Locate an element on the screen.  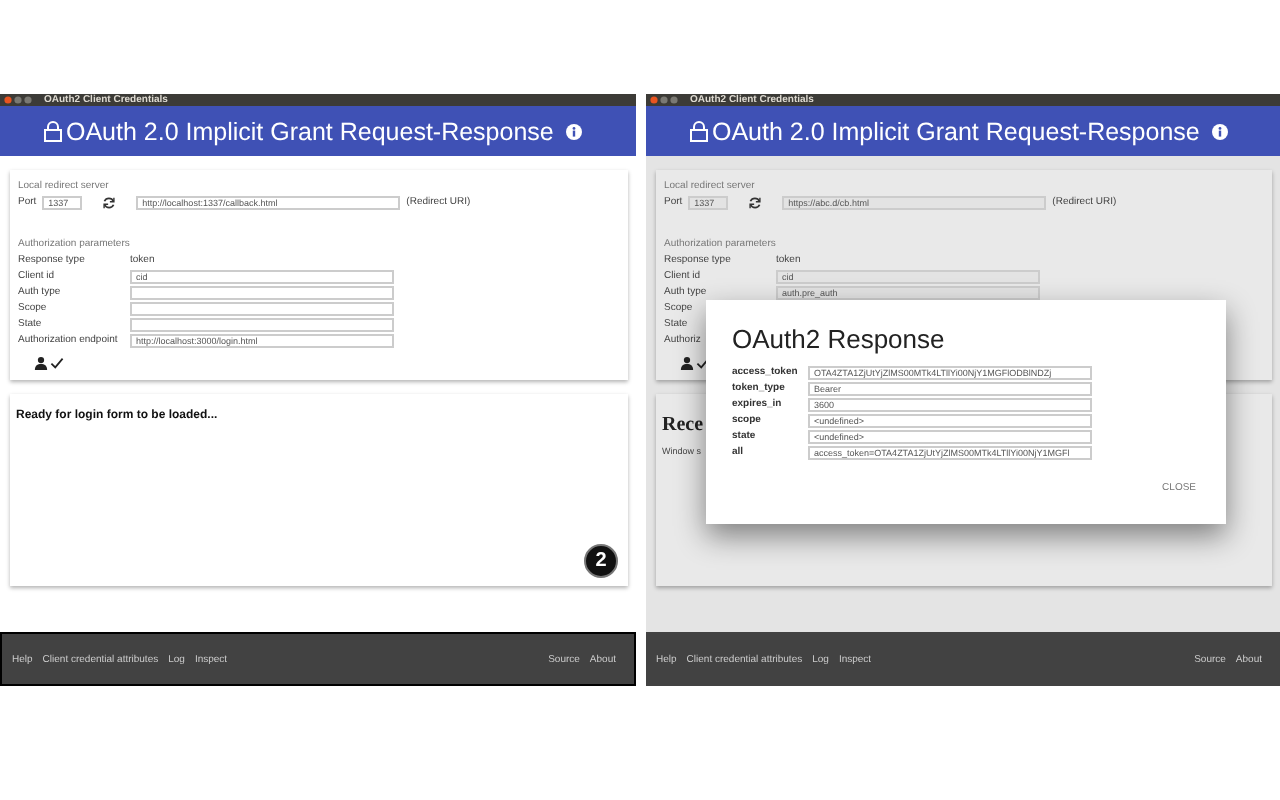
number-badge: 2 is located at coordinates (601, 561).